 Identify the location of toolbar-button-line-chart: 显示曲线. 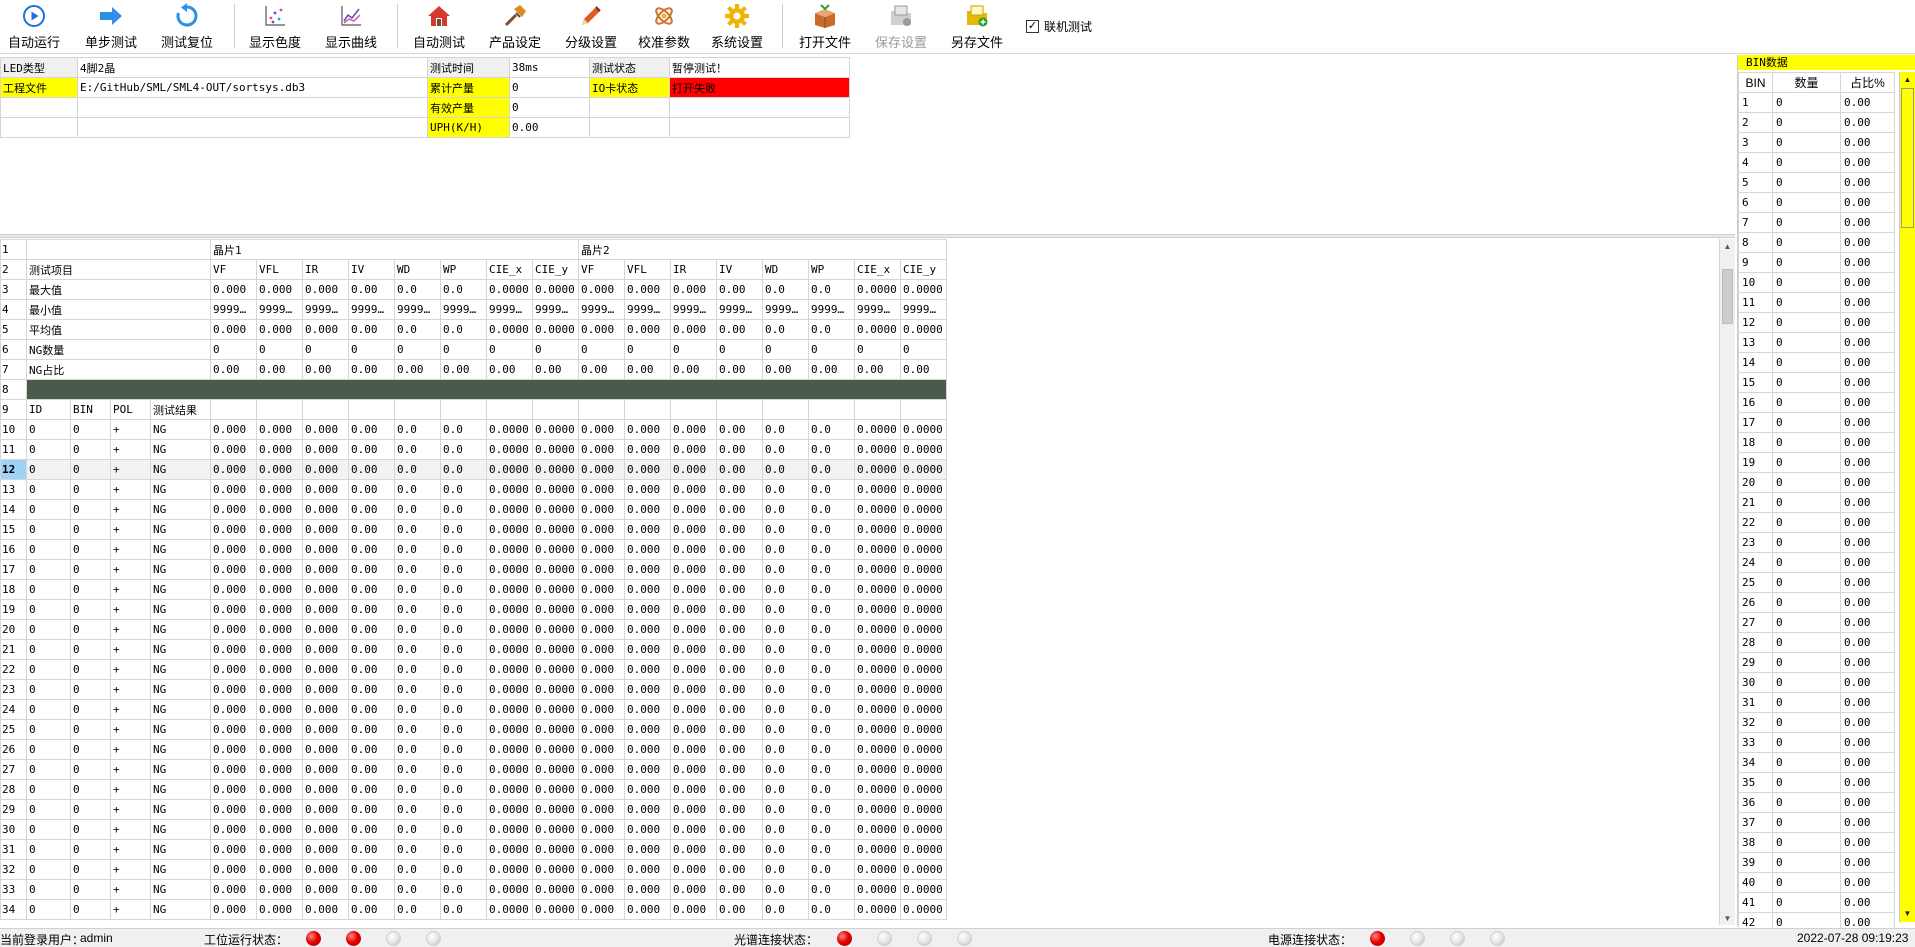
(351, 26).